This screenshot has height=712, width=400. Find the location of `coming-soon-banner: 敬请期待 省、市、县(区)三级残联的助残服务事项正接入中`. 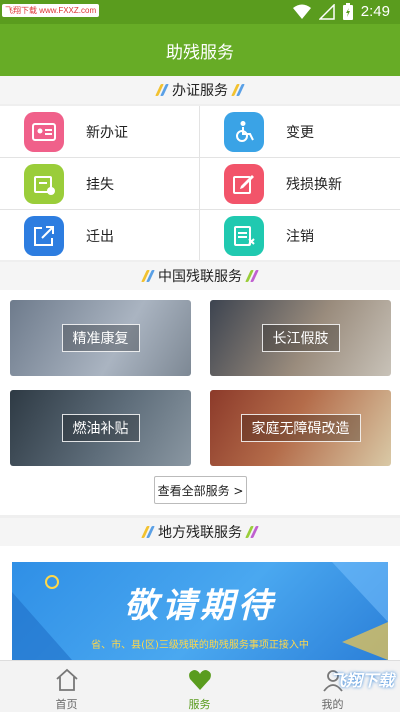

coming-soon-banner: 敬请期待 省、市、县(区)三级残联的助残服务事项正接入中 is located at coordinates (200, 611).